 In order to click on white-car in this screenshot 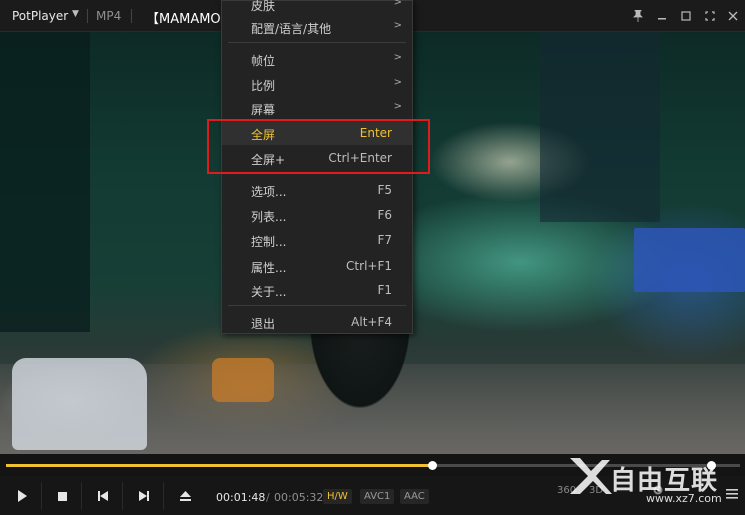, I will do `click(79, 404)`.